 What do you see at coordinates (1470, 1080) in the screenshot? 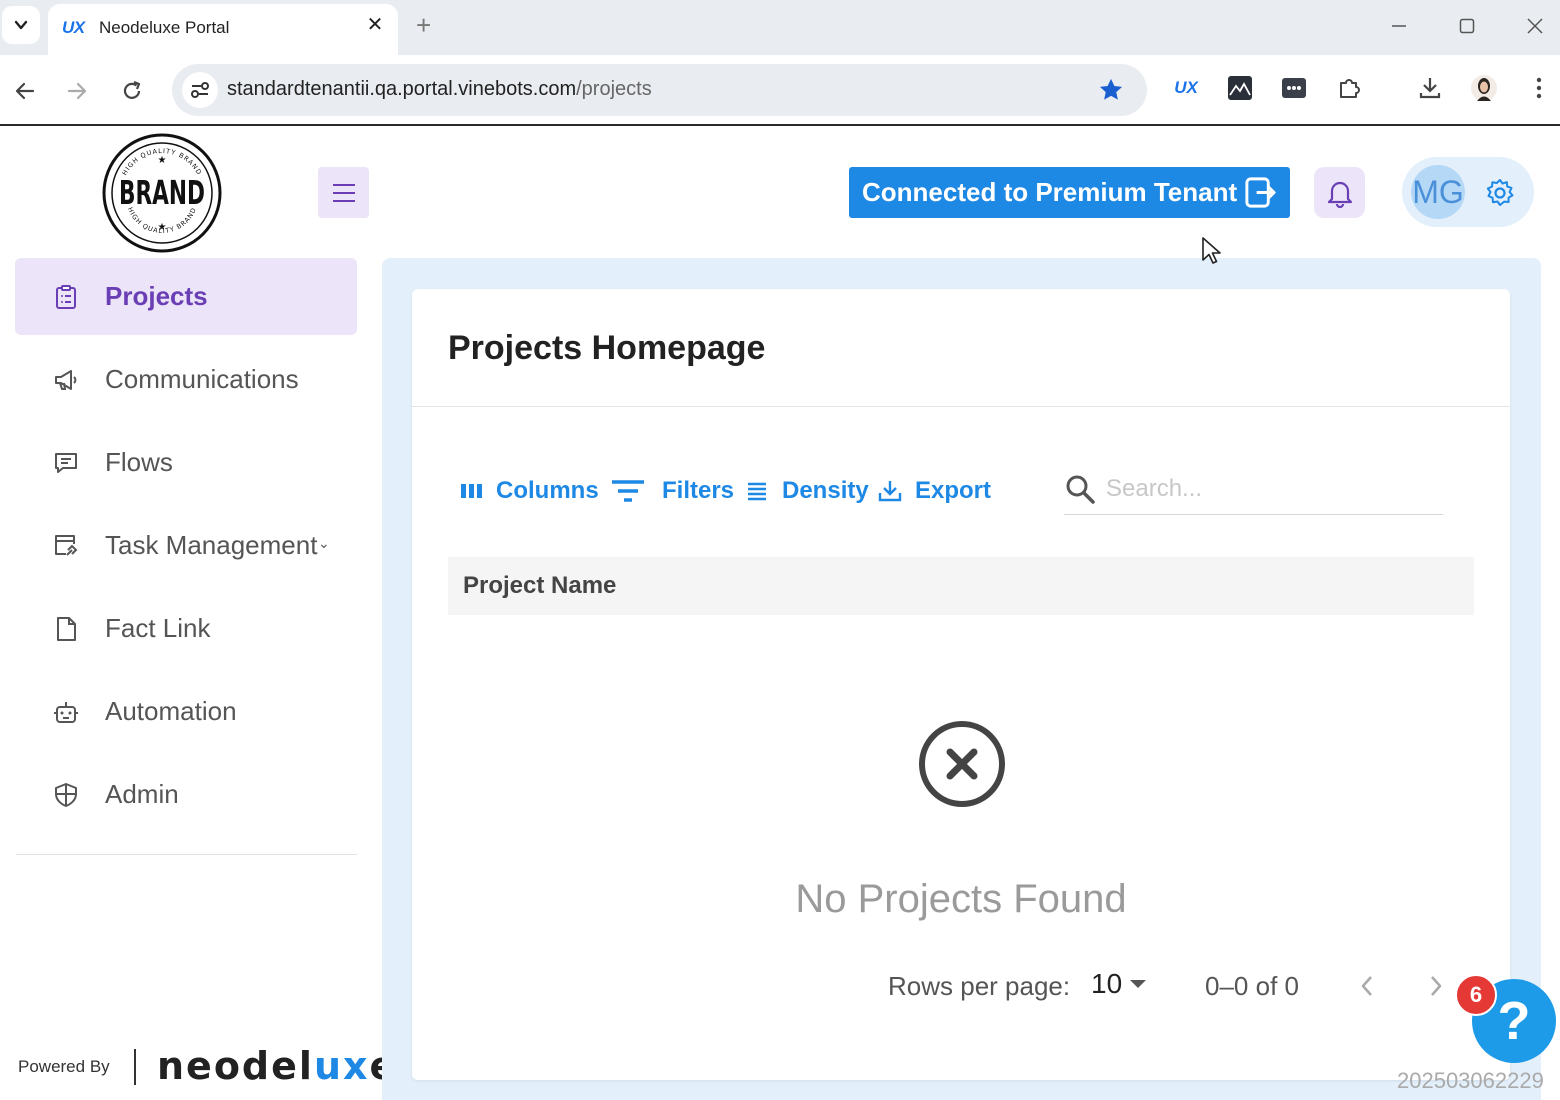
I see `timestamp-watermark: 202503062229` at bounding box center [1470, 1080].